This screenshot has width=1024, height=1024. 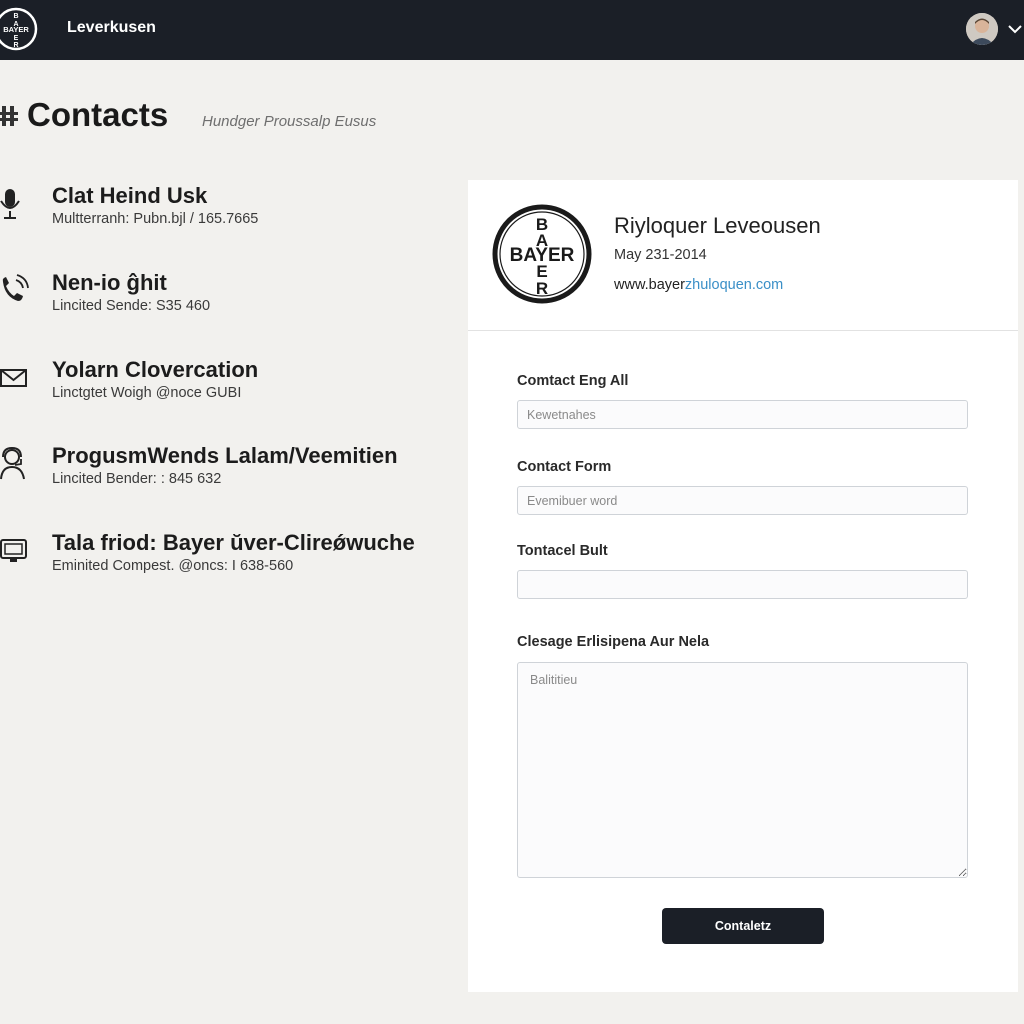 What do you see at coordinates (743, 330) in the screenshot?
I see `card-divider` at bounding box center [743, 330].